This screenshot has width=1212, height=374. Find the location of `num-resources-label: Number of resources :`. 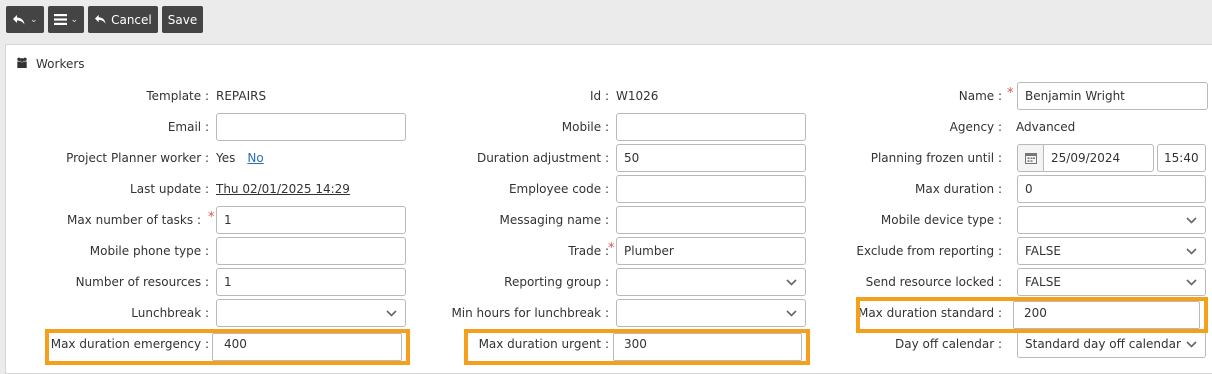

num-resources-label: Number of resources : is located at coordinates (142, 282).